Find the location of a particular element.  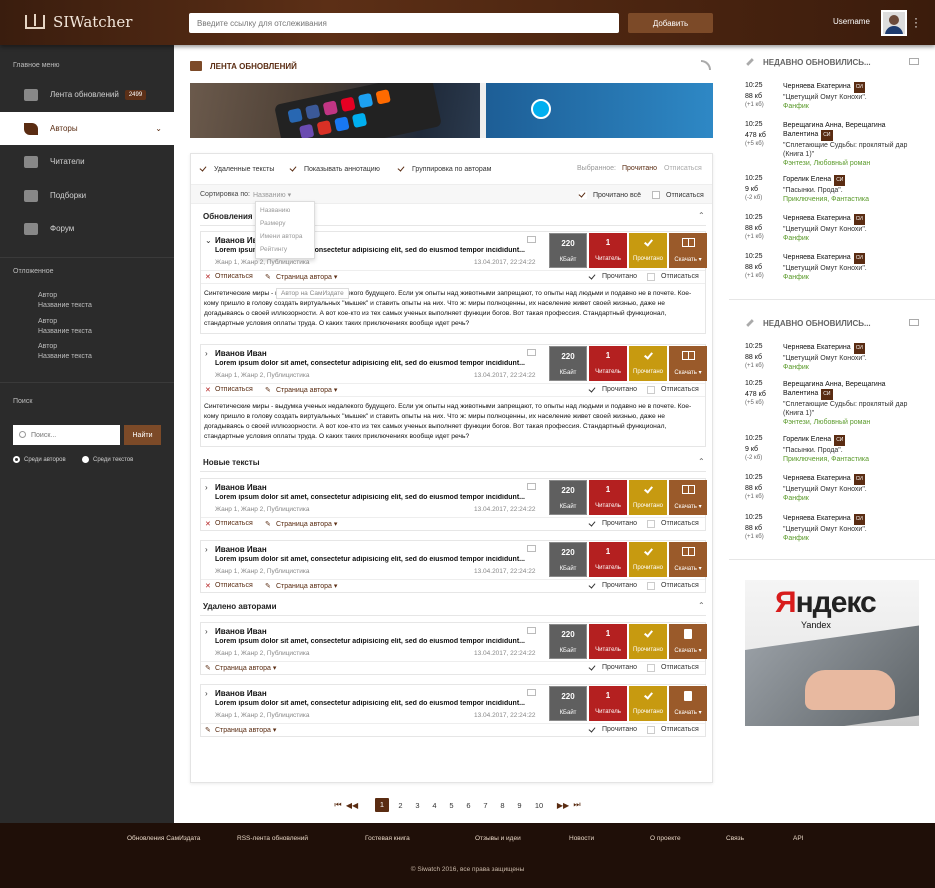

unsubscribe-link: Отписаться is located at coordinates (234, 276).